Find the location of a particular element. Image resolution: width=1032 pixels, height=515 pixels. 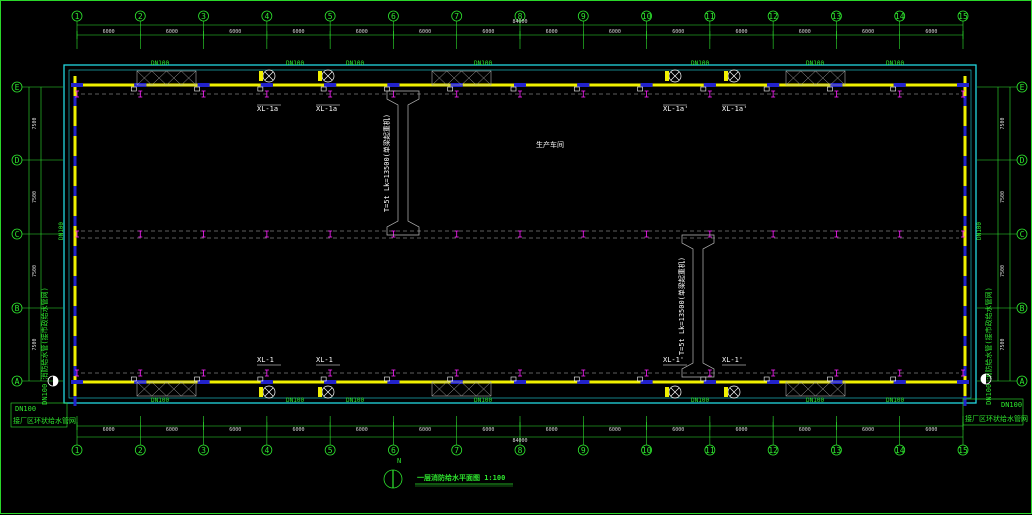

pipe-label-bottom-6: DN100 is located at coordinates (895, 400).